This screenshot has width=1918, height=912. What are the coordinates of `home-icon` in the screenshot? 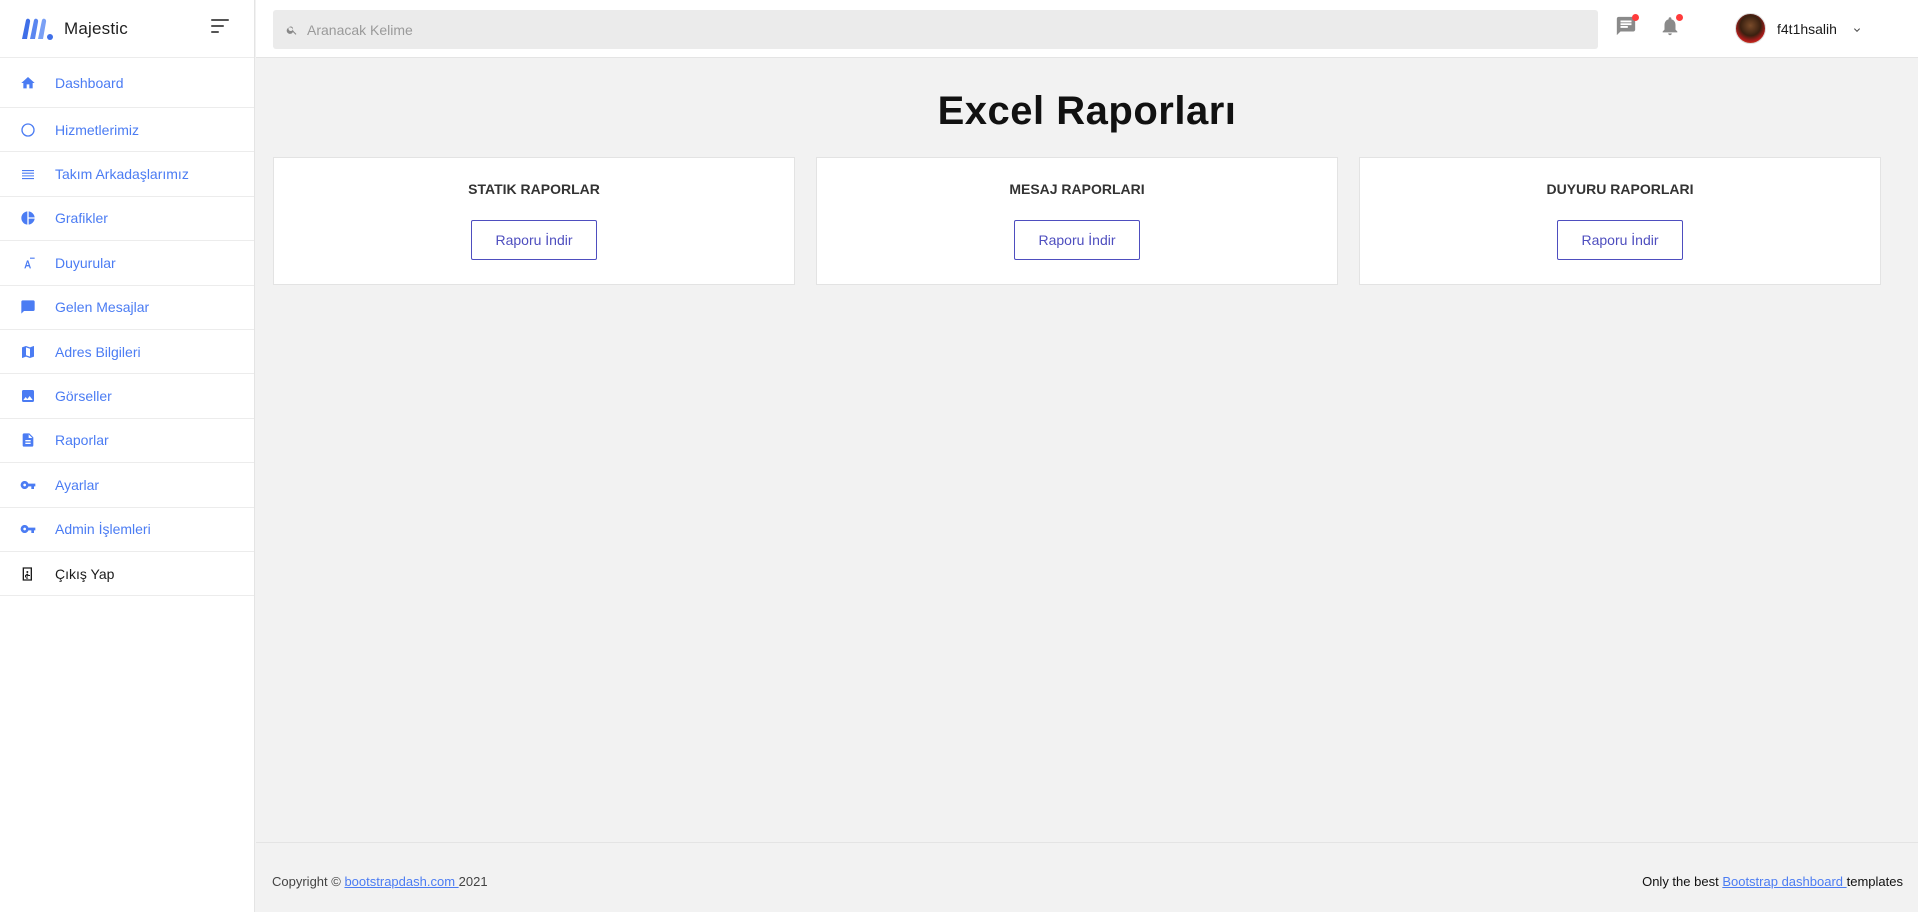 It's located at (28, 83).